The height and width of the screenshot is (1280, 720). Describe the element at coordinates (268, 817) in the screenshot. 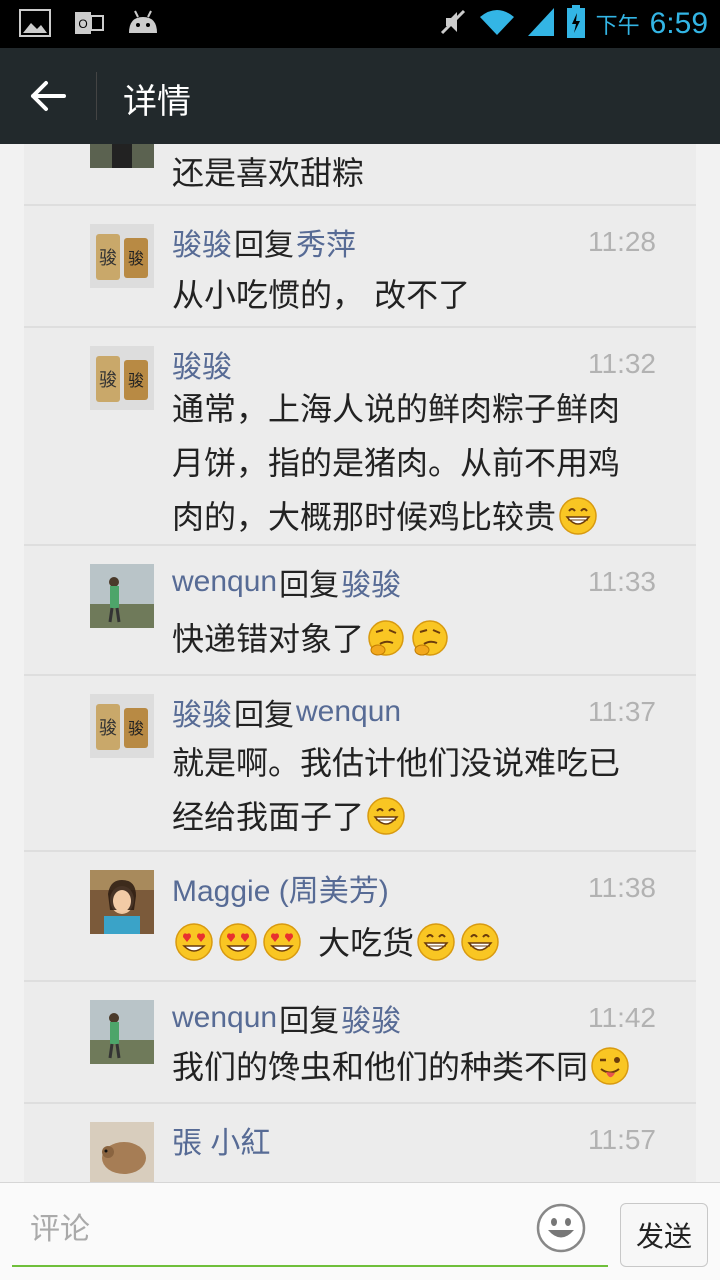

I see `comment-text-line: 经给我面子了` at that location.